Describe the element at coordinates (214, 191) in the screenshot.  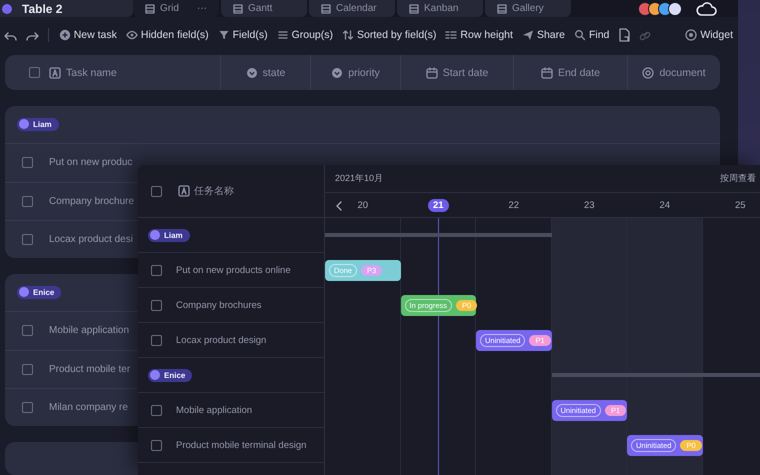
I see `column-header: 任务名称` at that location.